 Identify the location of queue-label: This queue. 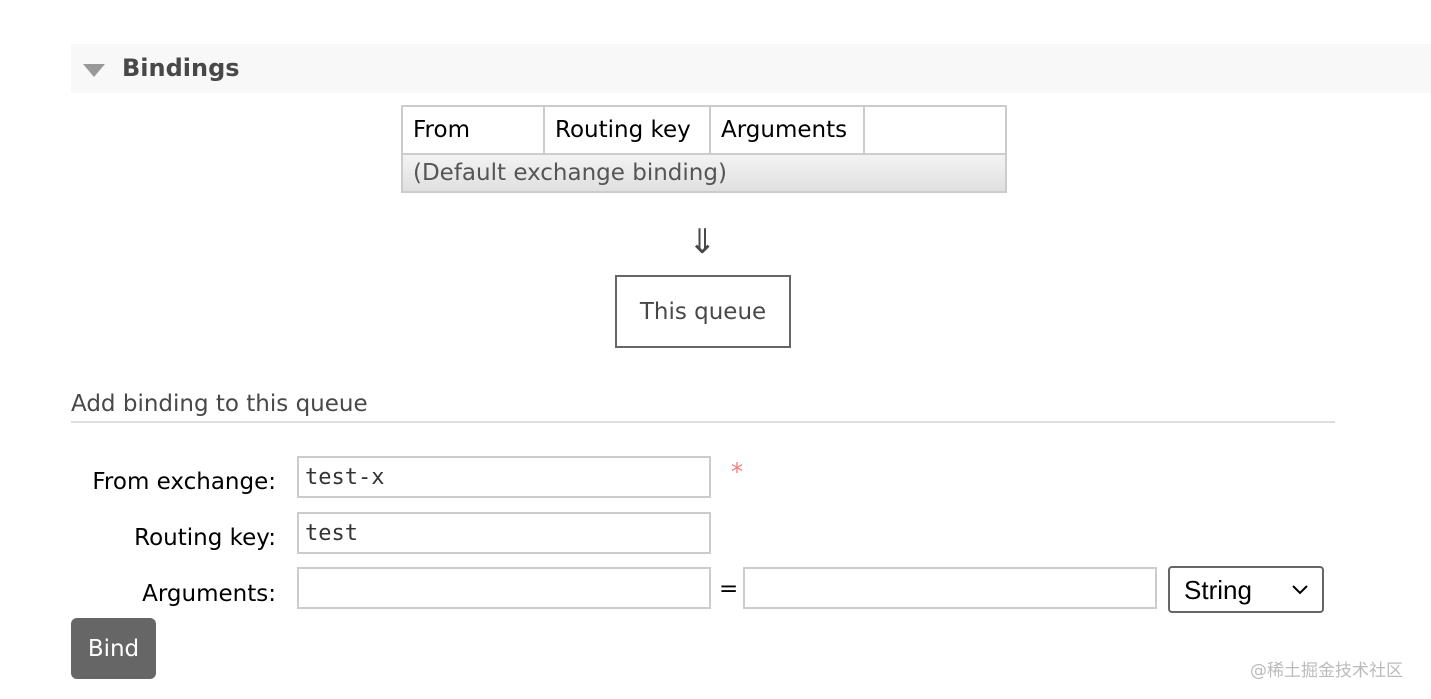
(703, 311).